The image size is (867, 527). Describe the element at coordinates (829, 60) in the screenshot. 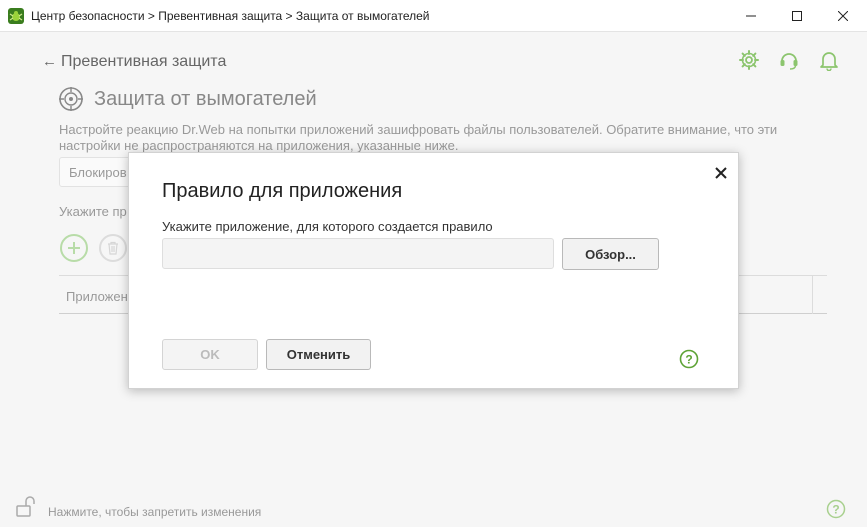

I see `bell-icon` at that location.